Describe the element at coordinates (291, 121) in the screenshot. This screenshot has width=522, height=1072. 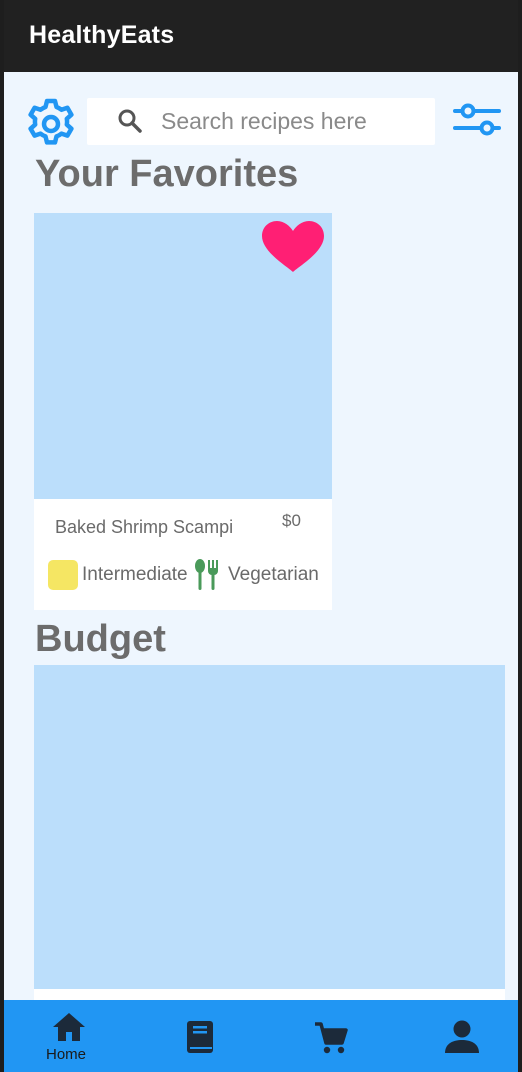
I see `search-input` at that location.